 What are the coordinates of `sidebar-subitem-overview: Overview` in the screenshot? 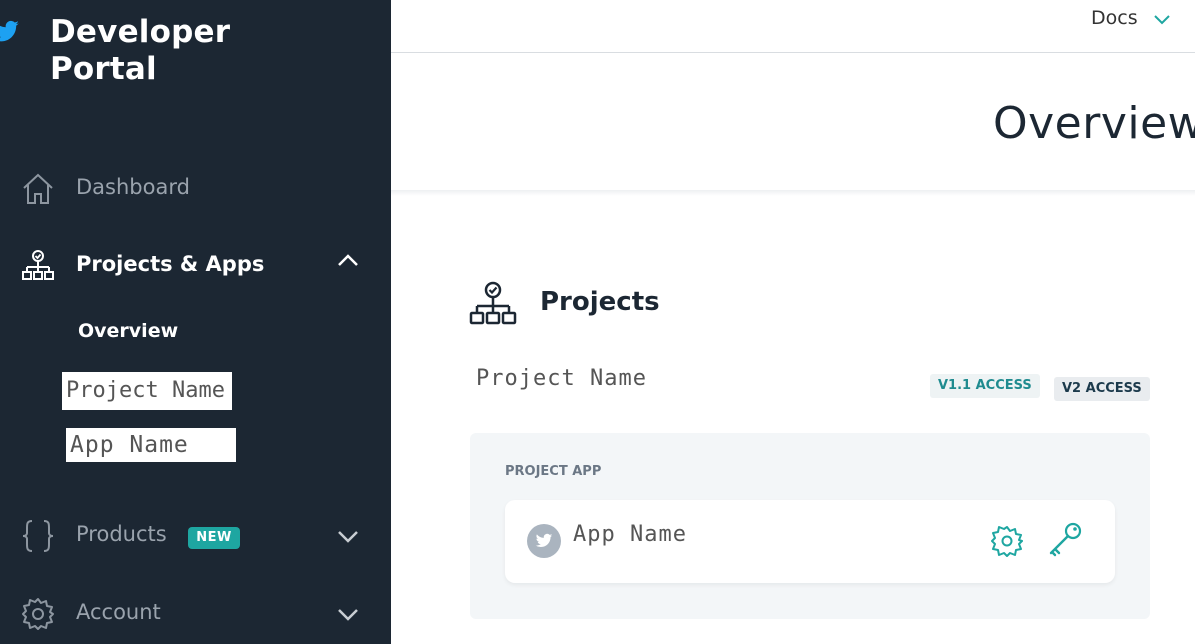 It's located at (128, 331).